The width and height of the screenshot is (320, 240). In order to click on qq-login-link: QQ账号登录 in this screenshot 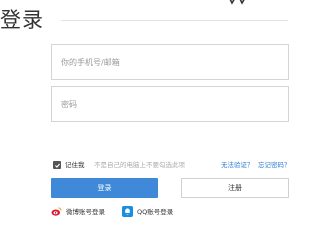, I will do `click(147, 211)`.